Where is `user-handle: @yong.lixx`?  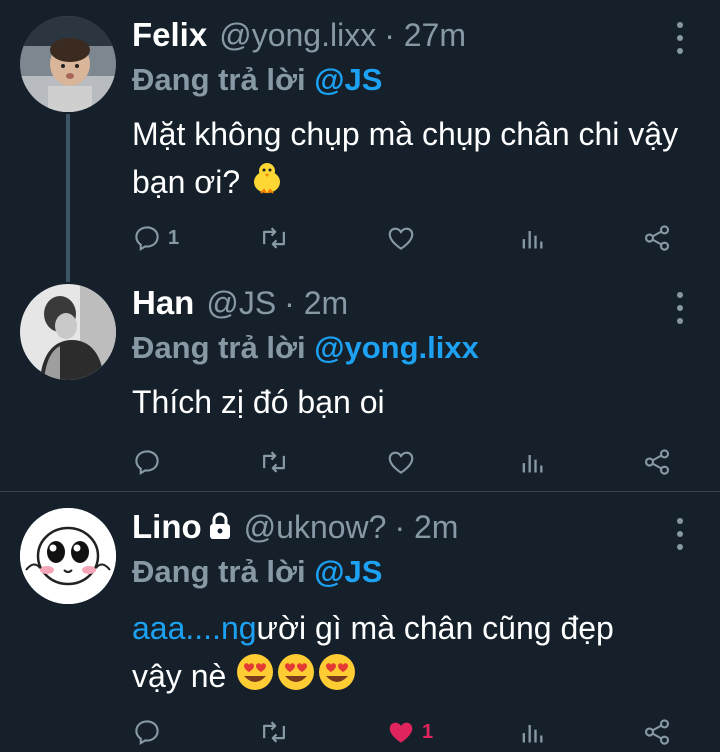 user-handle: @yong.lixx is located at coordinates (297, 35).